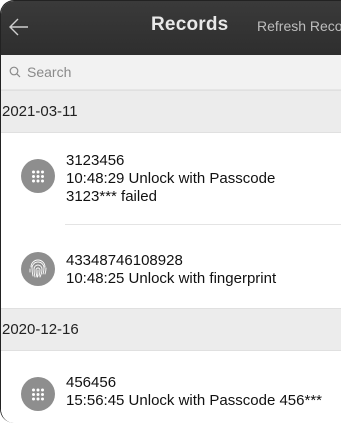 The image size is (341, 423). I want to click on record-detail: 10:48:29 Unlock with Passcode, so click(171, 178).